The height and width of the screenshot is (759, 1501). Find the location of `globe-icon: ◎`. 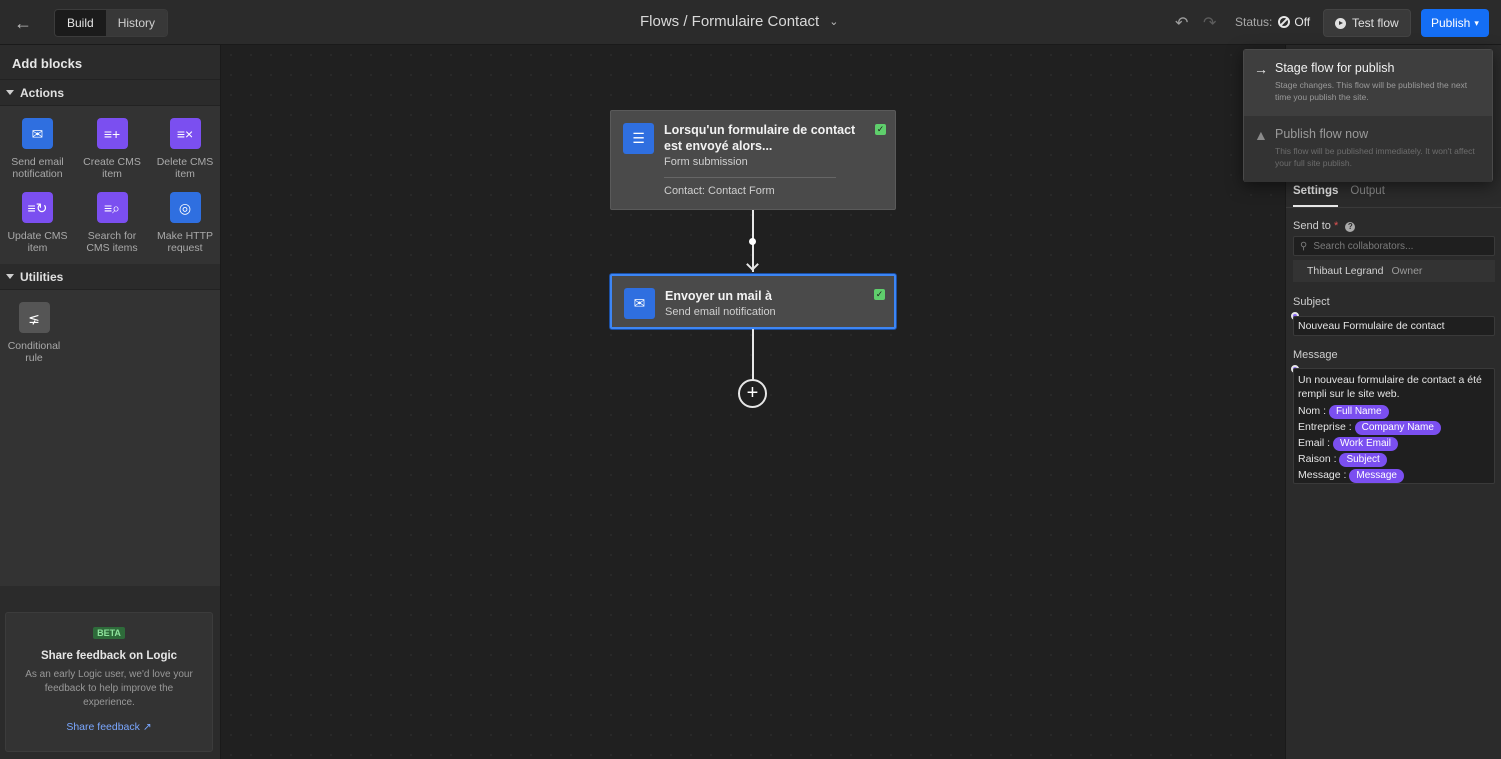

globe-icon: ◎ is located at coordinates (185, 207).